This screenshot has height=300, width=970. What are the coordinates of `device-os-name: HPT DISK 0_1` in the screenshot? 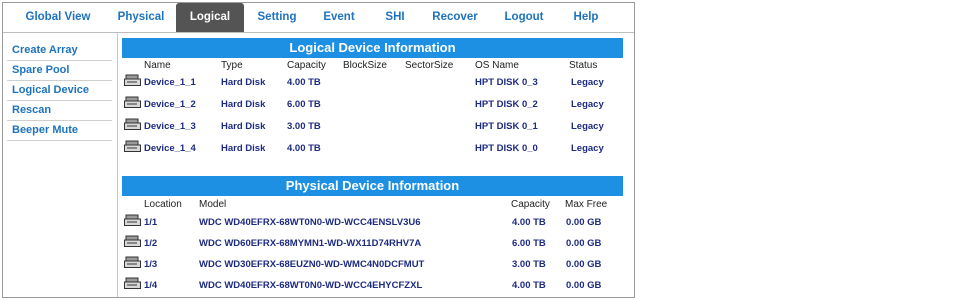 It's located at (506, 126).